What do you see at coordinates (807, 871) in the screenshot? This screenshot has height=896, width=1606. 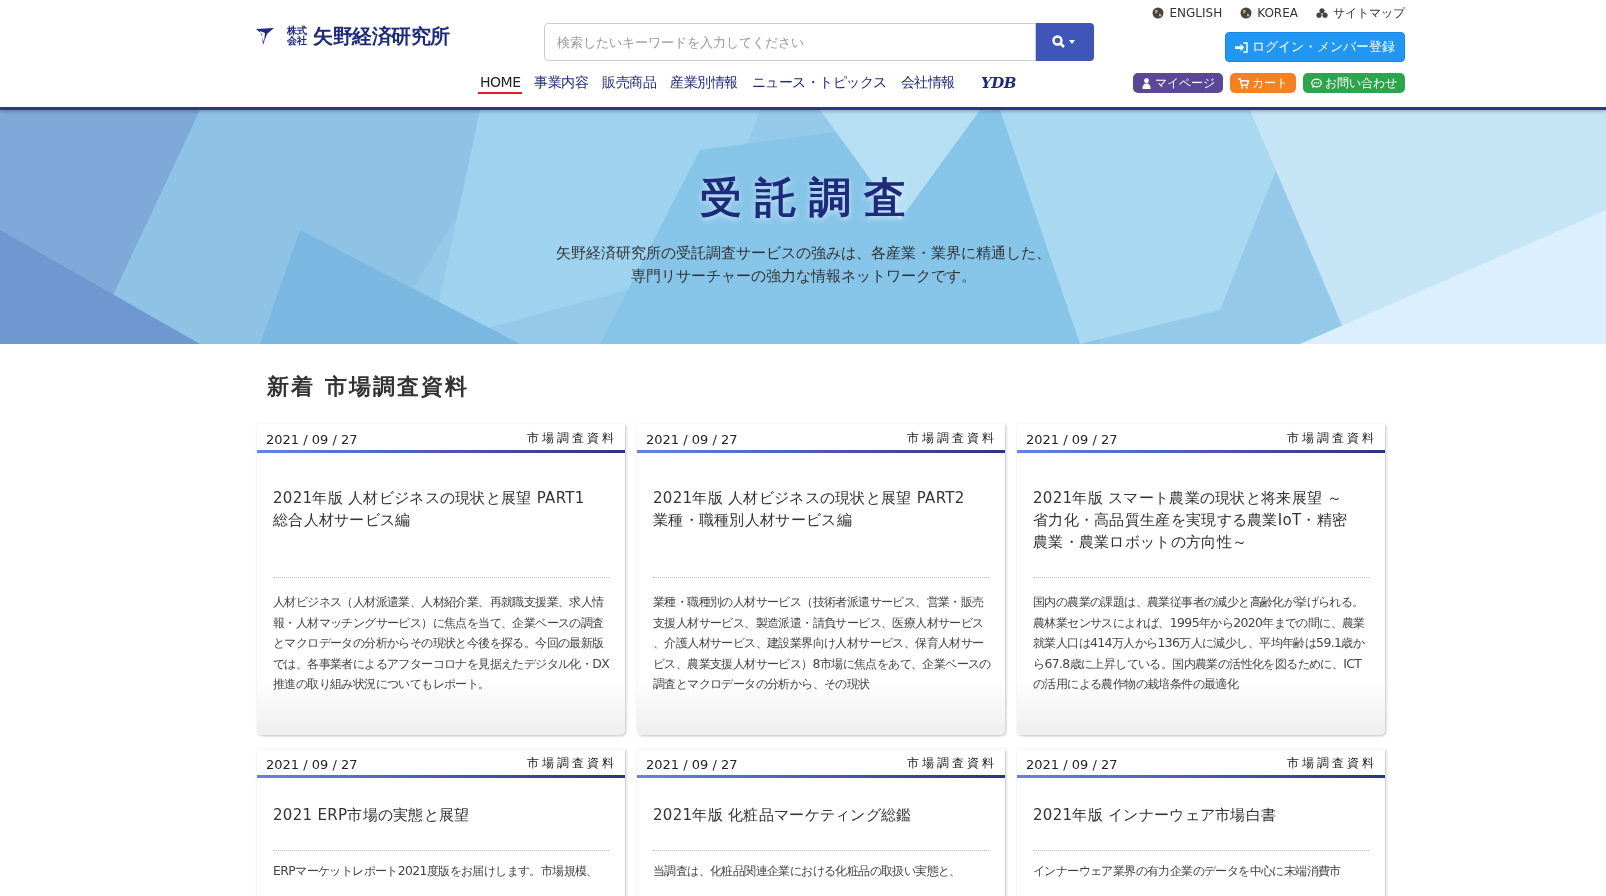 I see `card-description: 当調査は、化粧品関連企業における化粧品の取扱い実態と、` at bounding box center [807, 871].